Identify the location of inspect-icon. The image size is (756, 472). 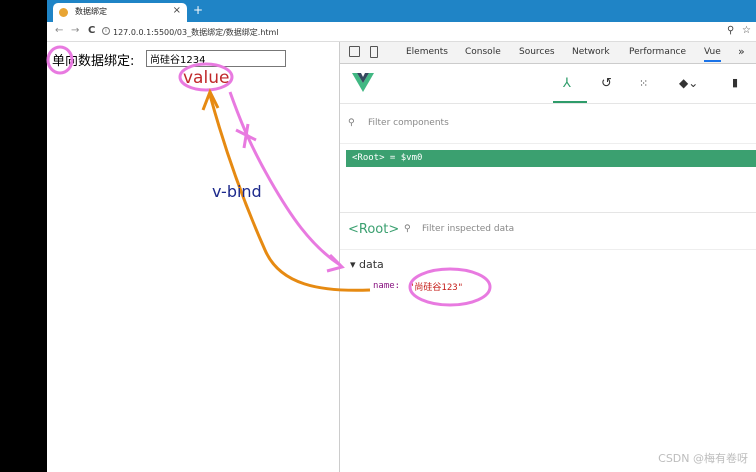
(354, 51).